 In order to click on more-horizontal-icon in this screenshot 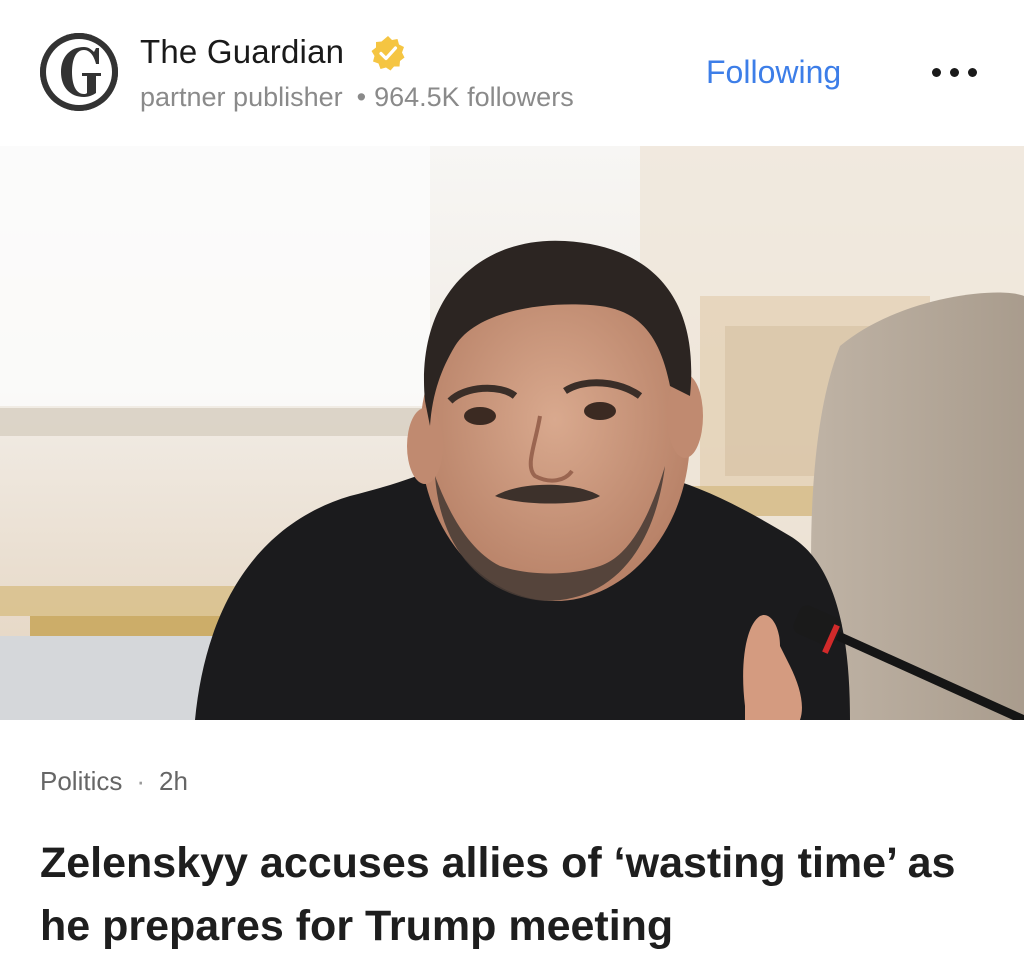, I will do `click(936, 72)`.